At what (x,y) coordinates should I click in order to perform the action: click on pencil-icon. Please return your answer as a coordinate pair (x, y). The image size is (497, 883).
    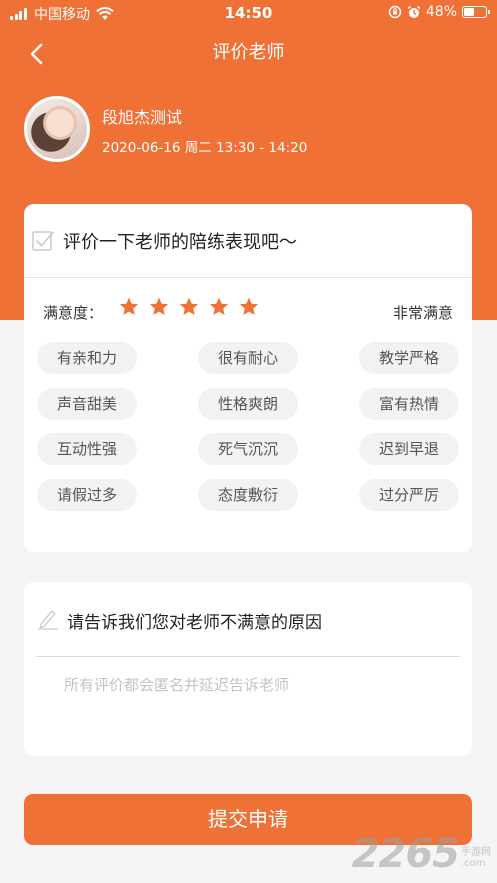
    Looking at the image, I should click on (48, 620).